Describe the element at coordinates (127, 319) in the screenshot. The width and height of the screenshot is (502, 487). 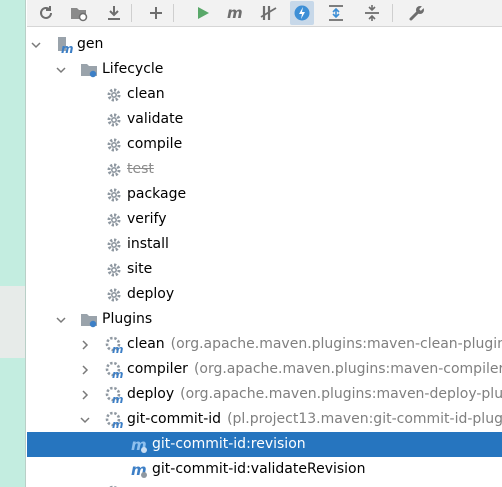
I see `tree-label: Plugins` at that location.